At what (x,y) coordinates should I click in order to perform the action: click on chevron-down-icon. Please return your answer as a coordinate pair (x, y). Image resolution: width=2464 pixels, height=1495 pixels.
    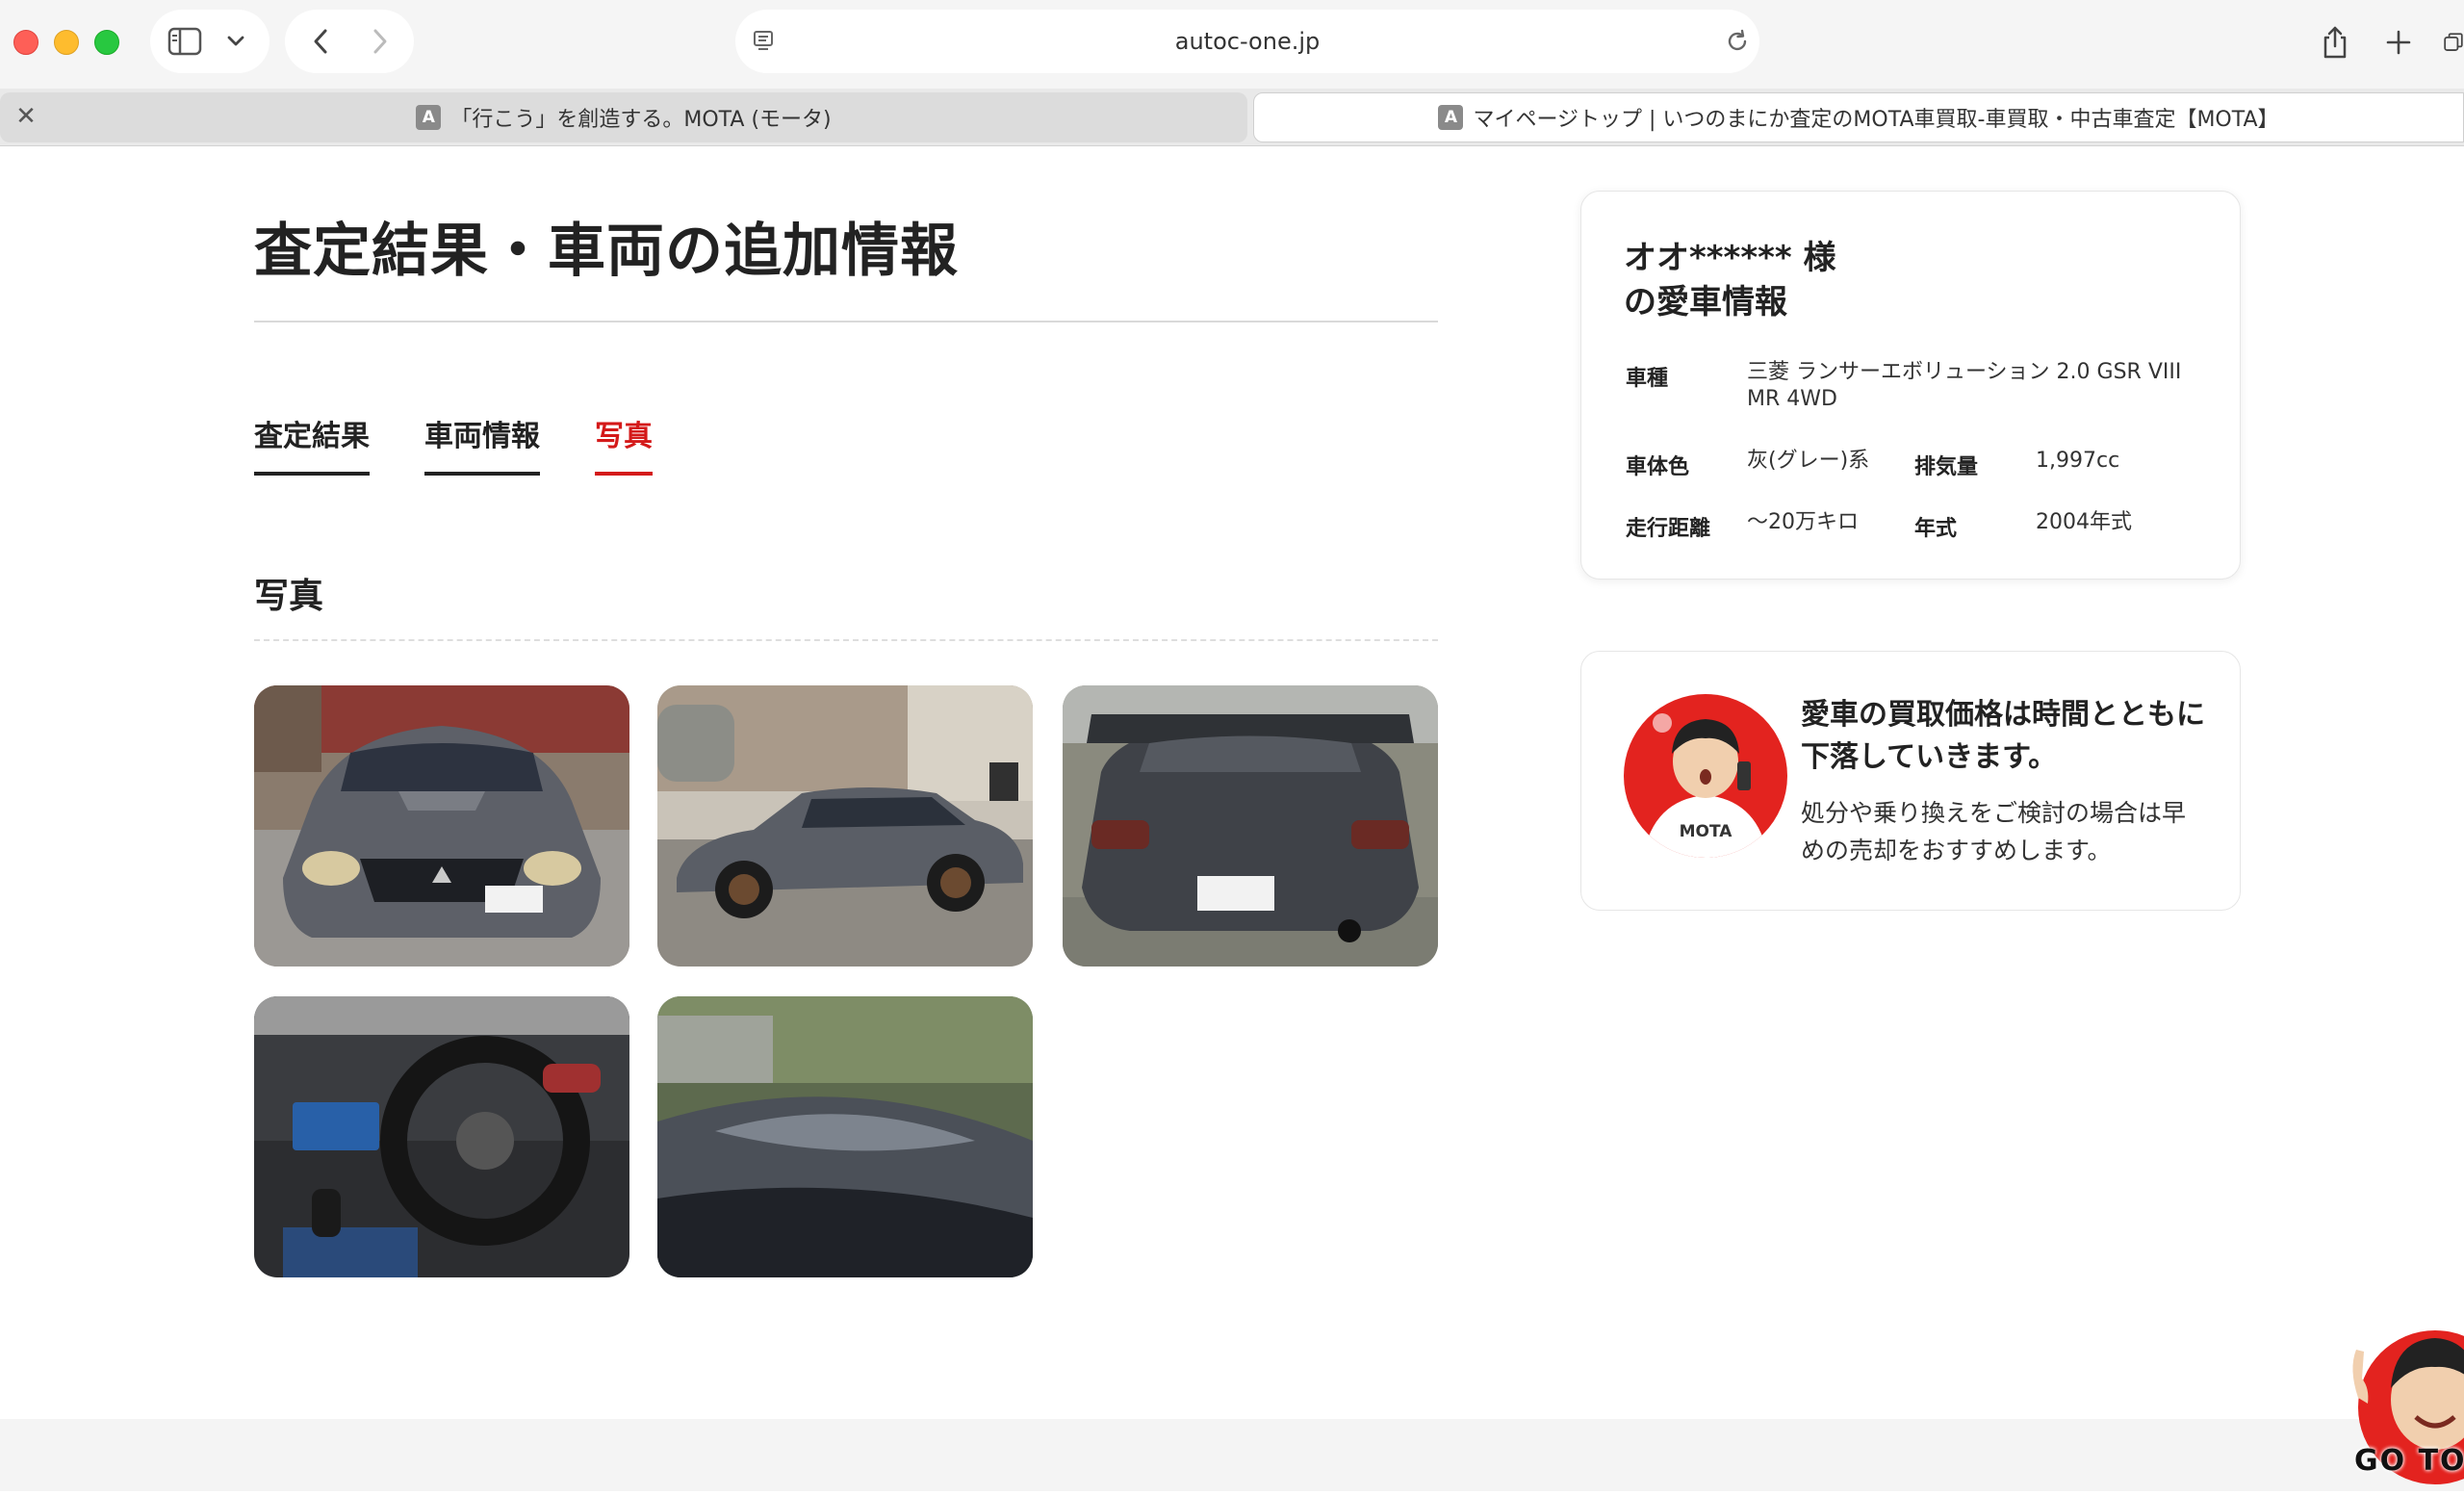
    Looking at the image, I should click on (235, 41).